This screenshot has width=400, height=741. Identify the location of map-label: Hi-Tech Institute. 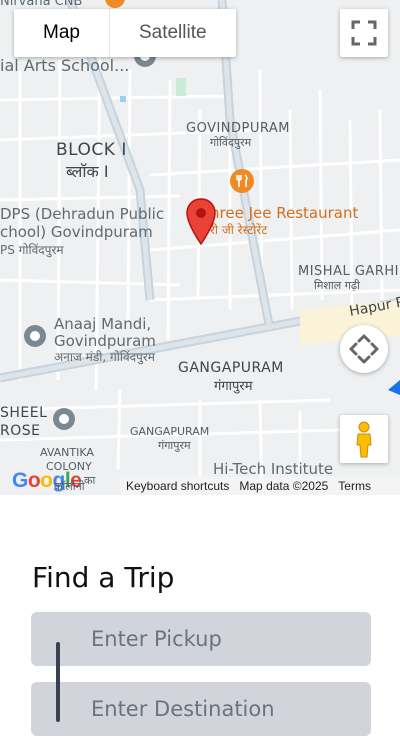
(273, 469).